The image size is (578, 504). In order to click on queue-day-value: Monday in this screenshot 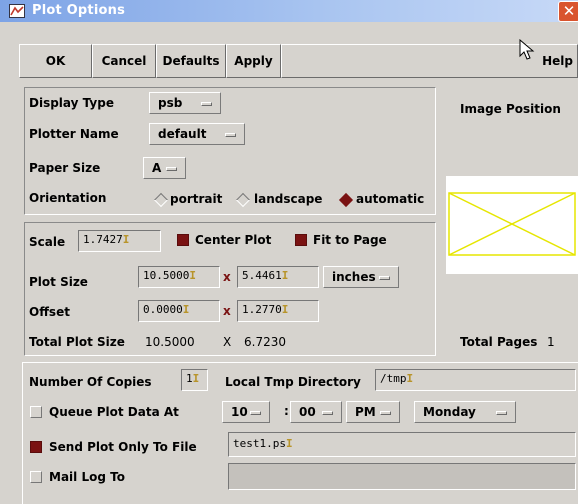, I will do `click(449, 412)`.